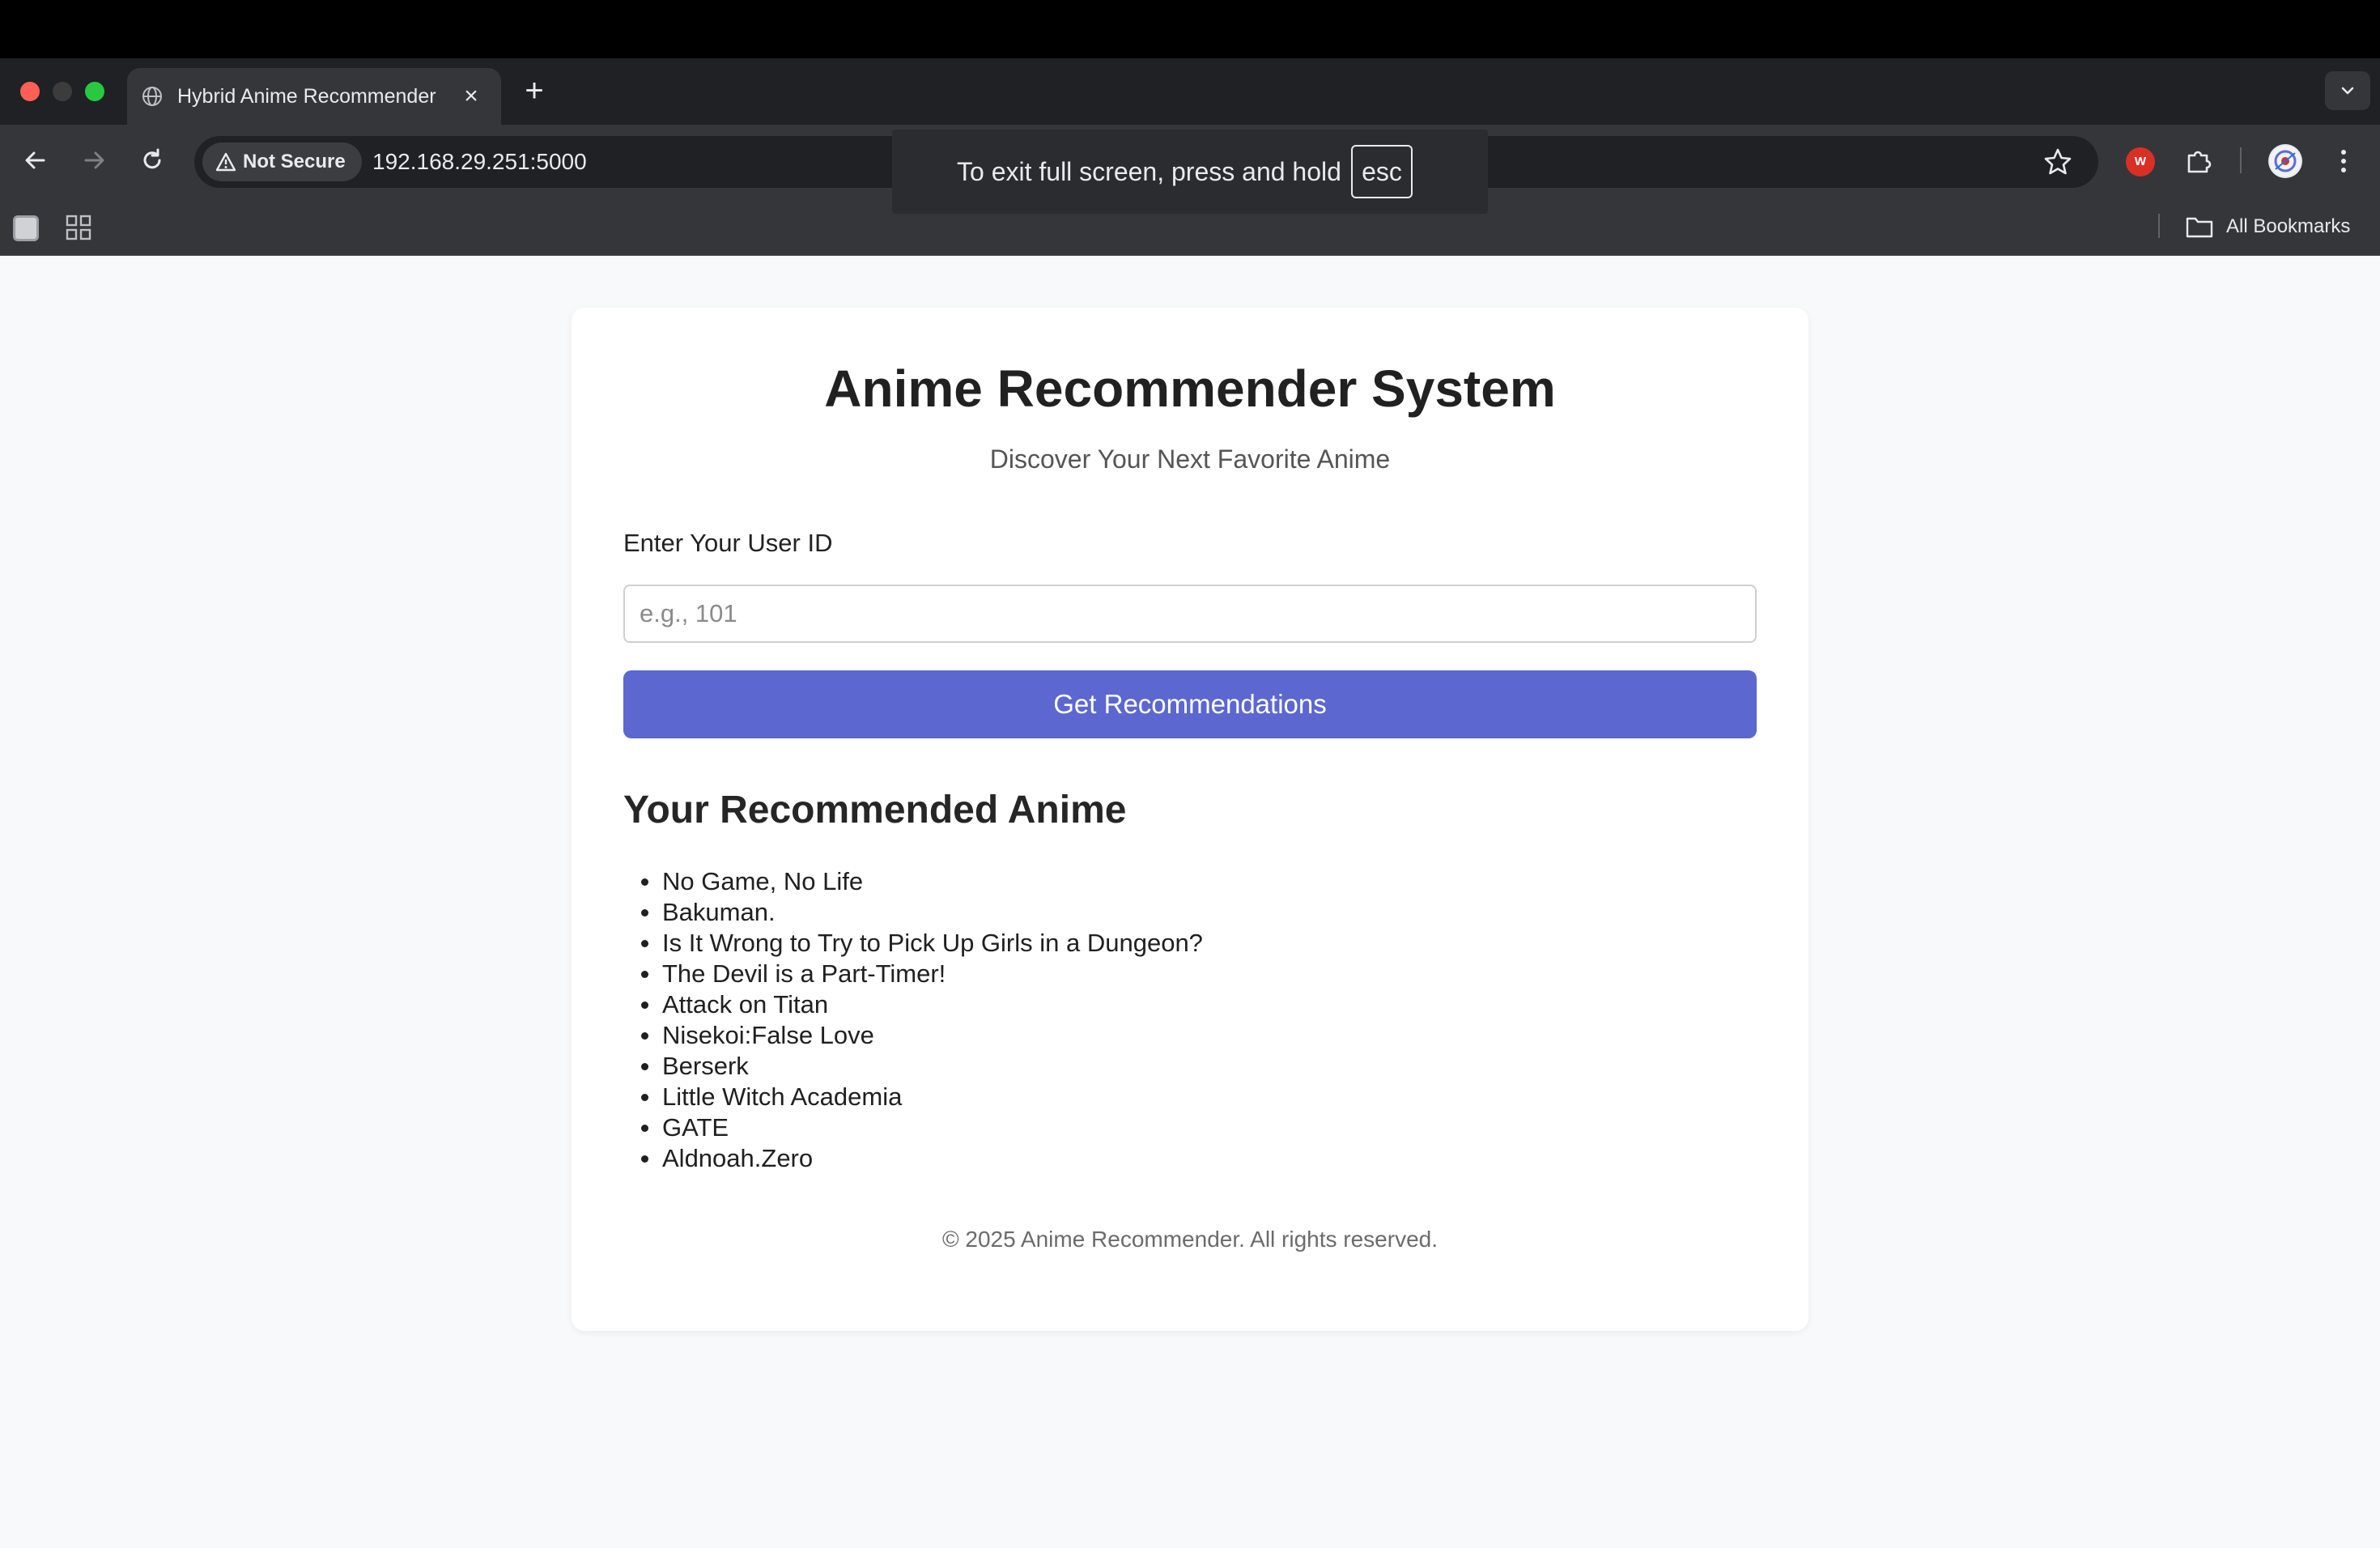 The image size is (2380, 1548). I want to click on extensions-puzzle-icon, so click(2198, 160).